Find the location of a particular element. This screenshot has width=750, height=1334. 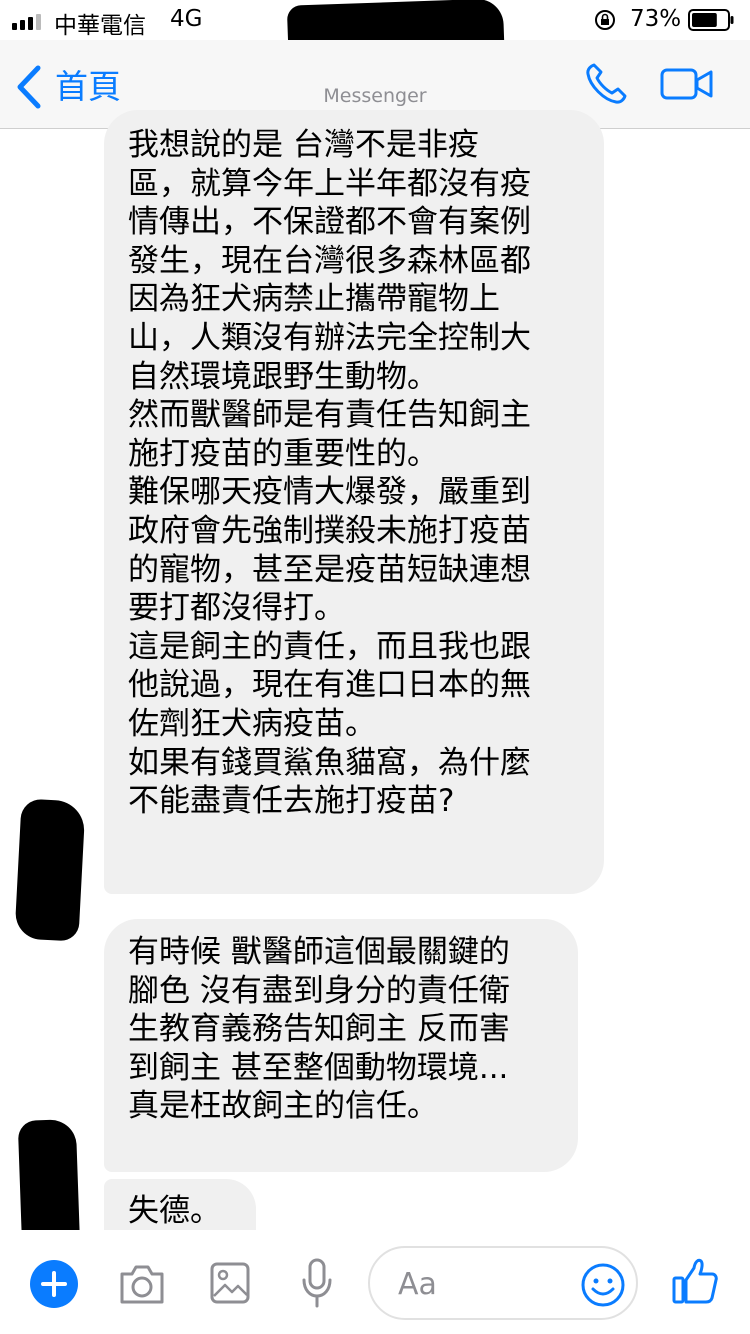

photo-icon is located at coordinates (230, 1283).